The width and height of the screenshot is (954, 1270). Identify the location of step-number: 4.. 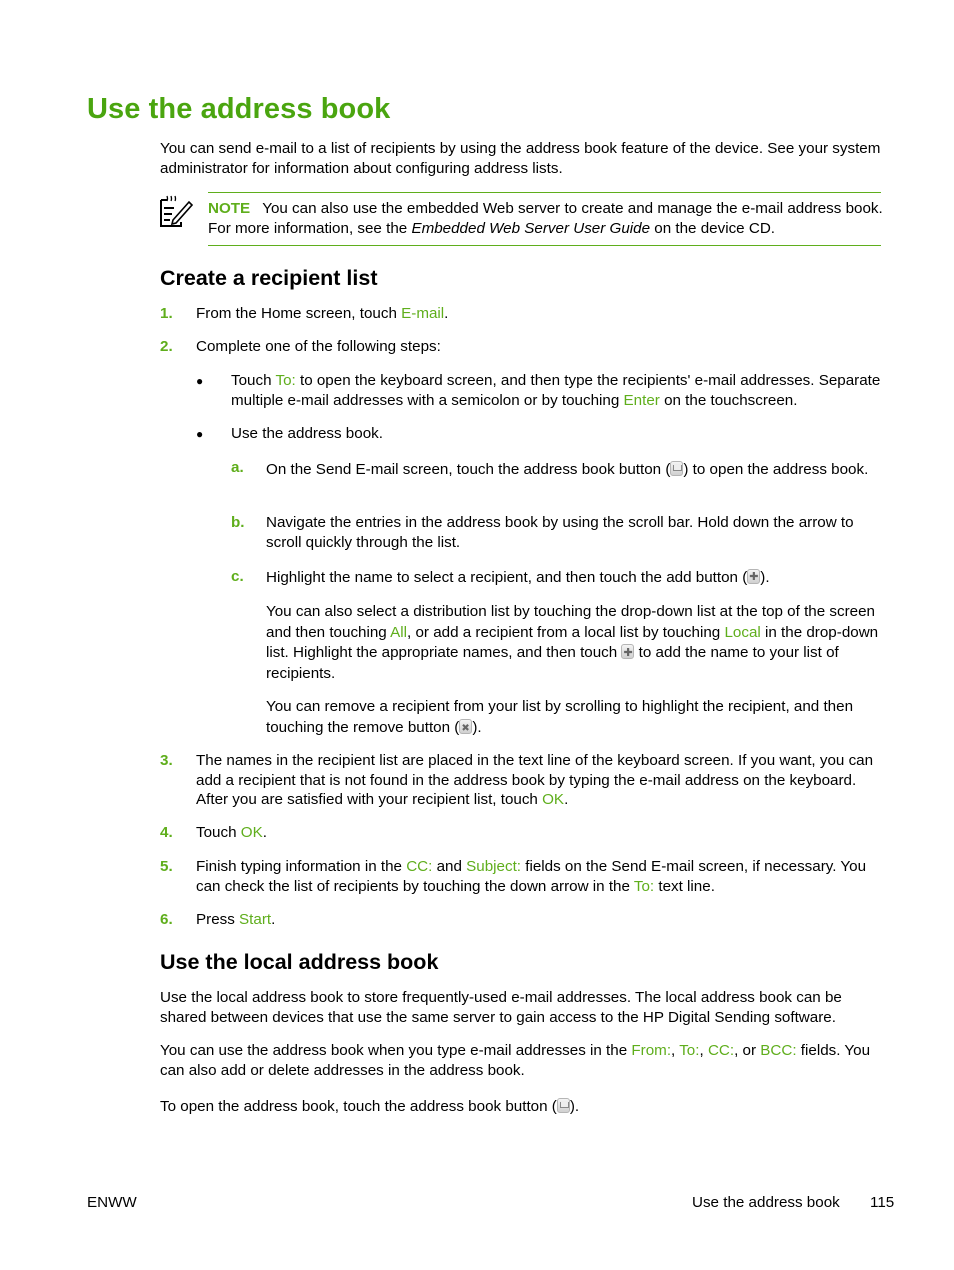
(166, 832).